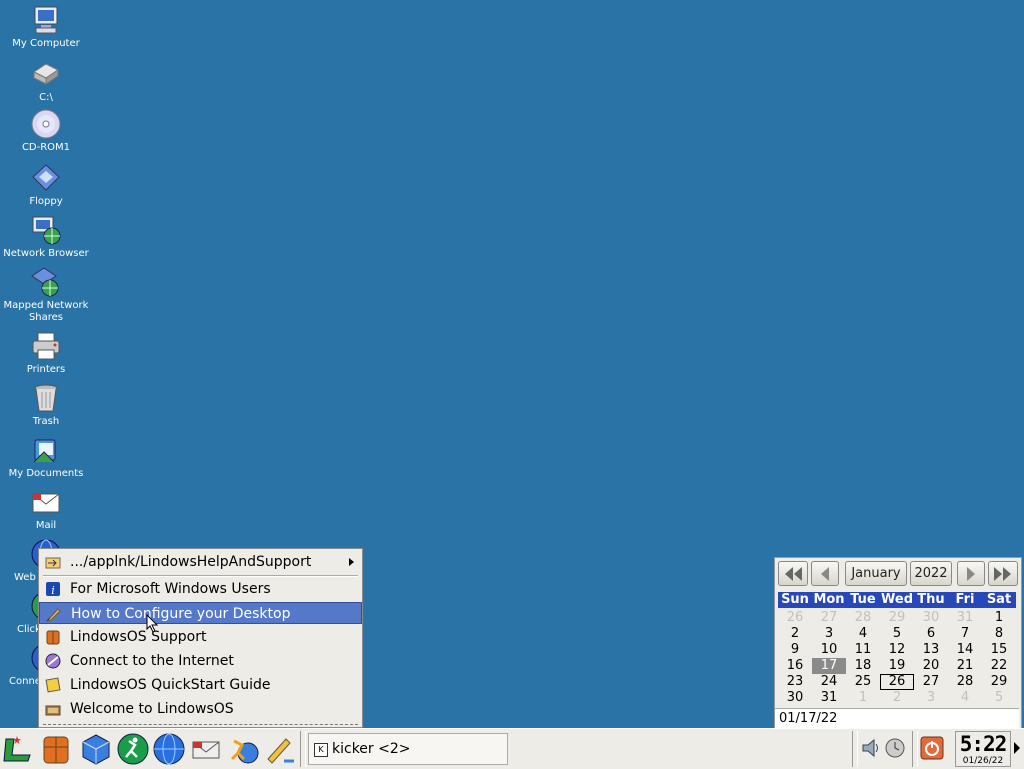  Describe the element at coordinates (795, 682) in the screenshot. I see `calendar-day-cell: 23` at that location.